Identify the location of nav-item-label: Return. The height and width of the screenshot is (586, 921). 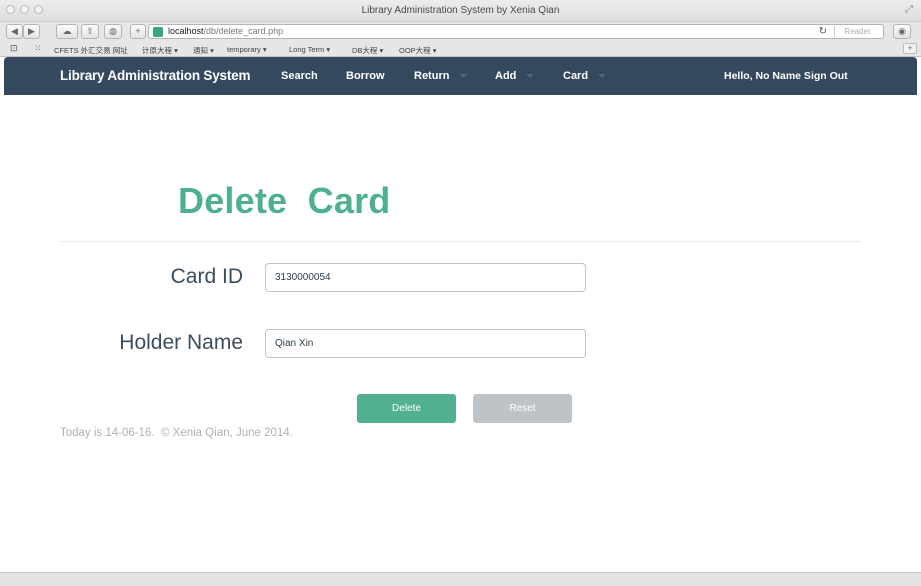
(432, 76).